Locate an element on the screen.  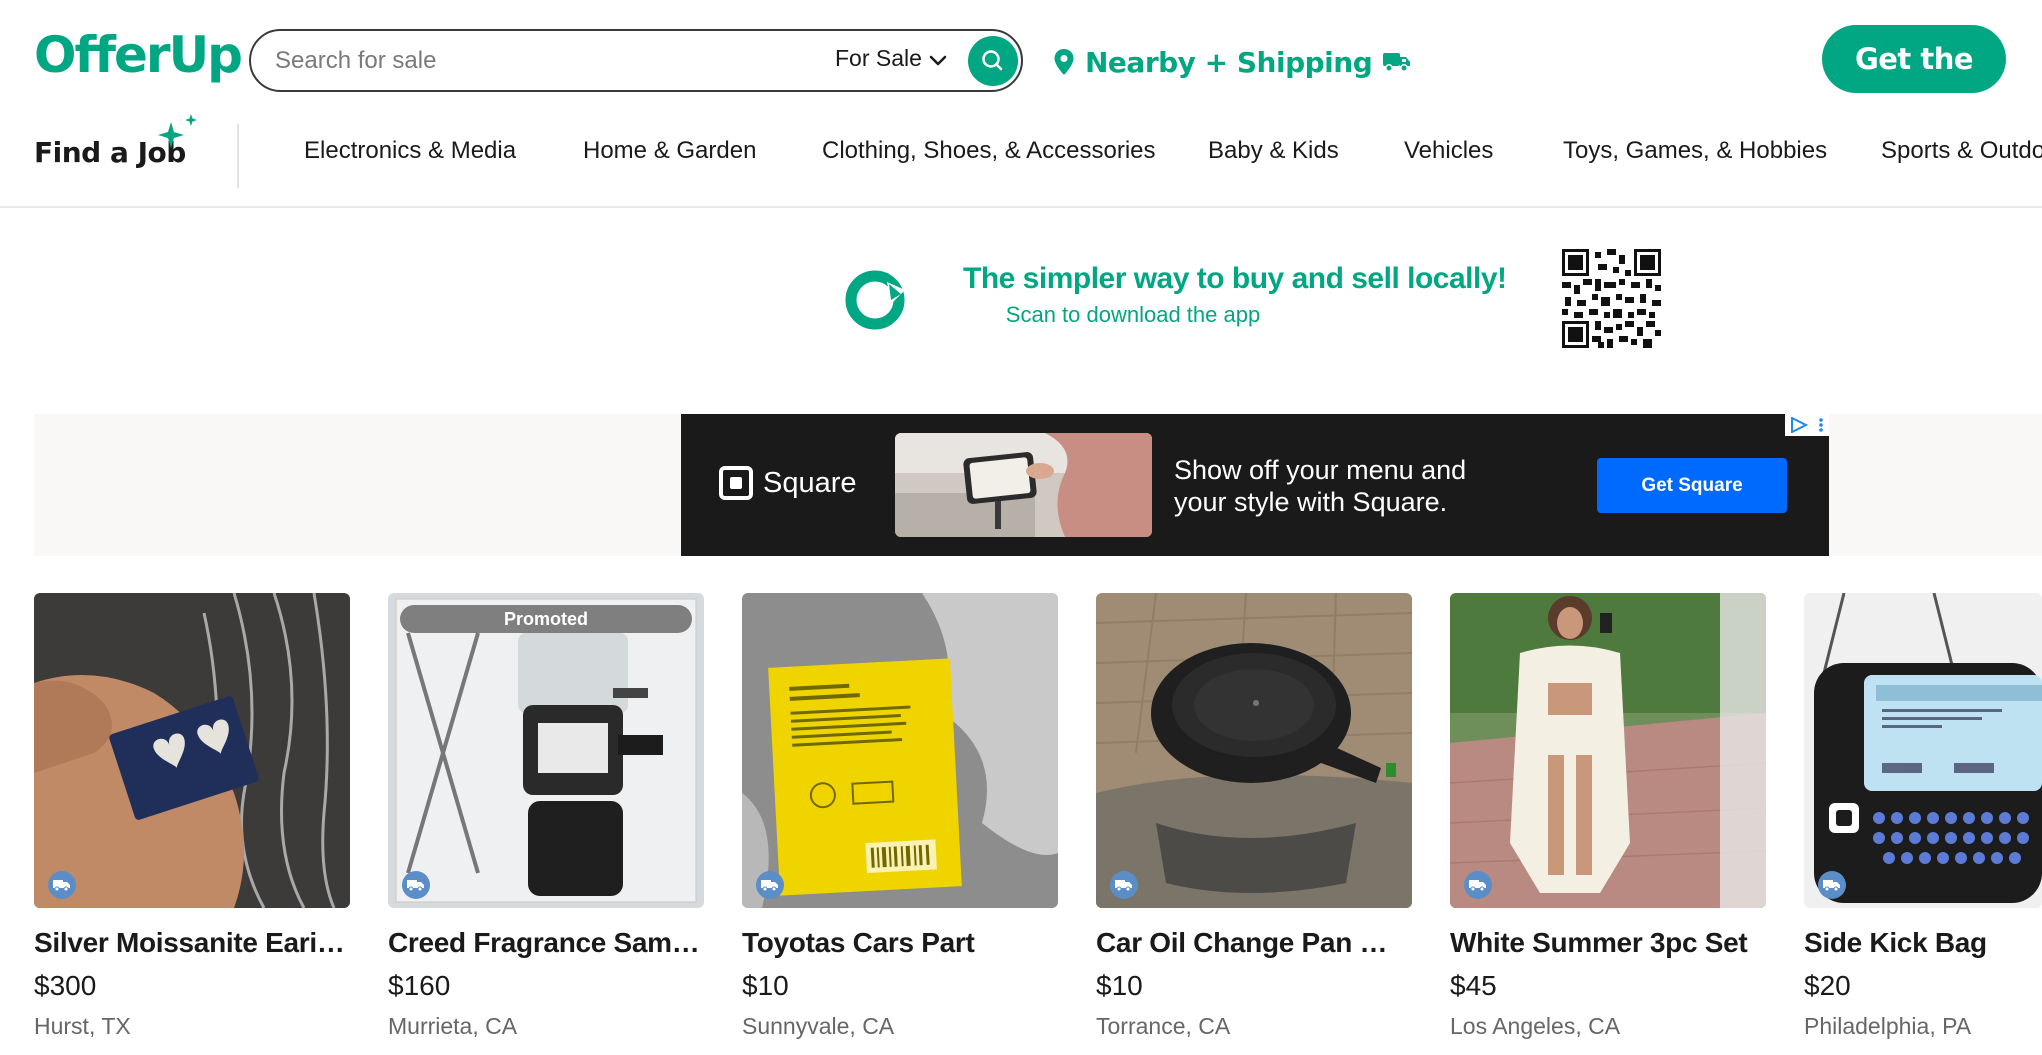
promo-title: The simpler way to buy and sell locally! is located at coordinates (1235, 278).